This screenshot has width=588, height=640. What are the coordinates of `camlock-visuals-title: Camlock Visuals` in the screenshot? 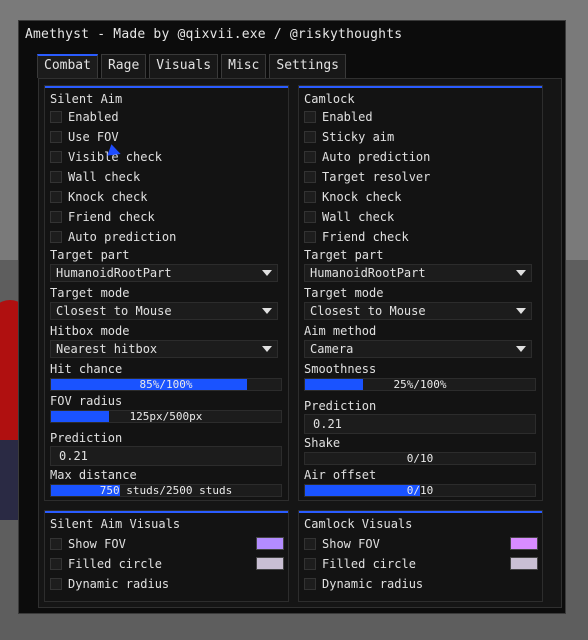 It's located at (358, 524).